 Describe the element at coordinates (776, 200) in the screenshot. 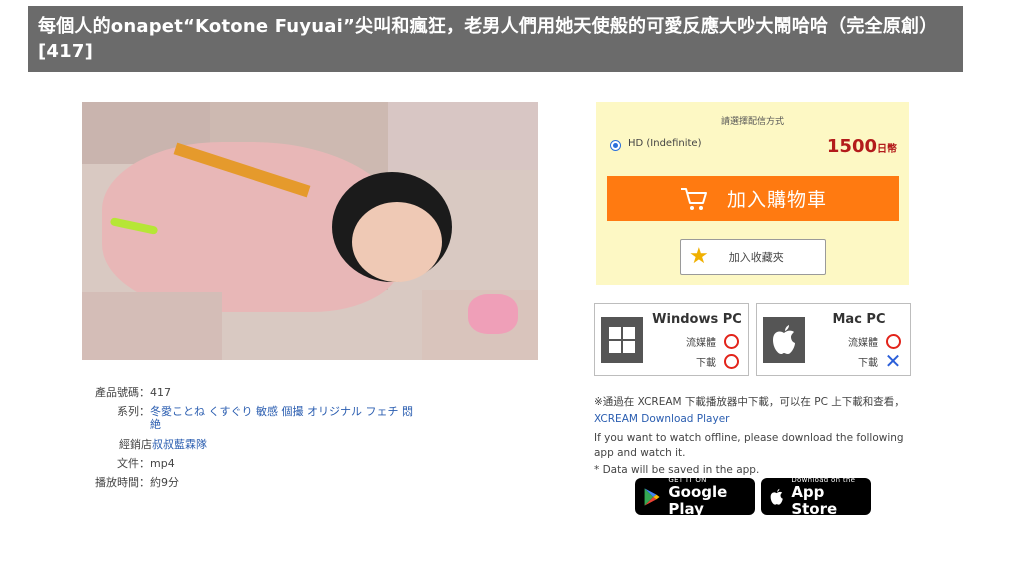

I see `add-to-cart-label: 加入購物車` at that location.